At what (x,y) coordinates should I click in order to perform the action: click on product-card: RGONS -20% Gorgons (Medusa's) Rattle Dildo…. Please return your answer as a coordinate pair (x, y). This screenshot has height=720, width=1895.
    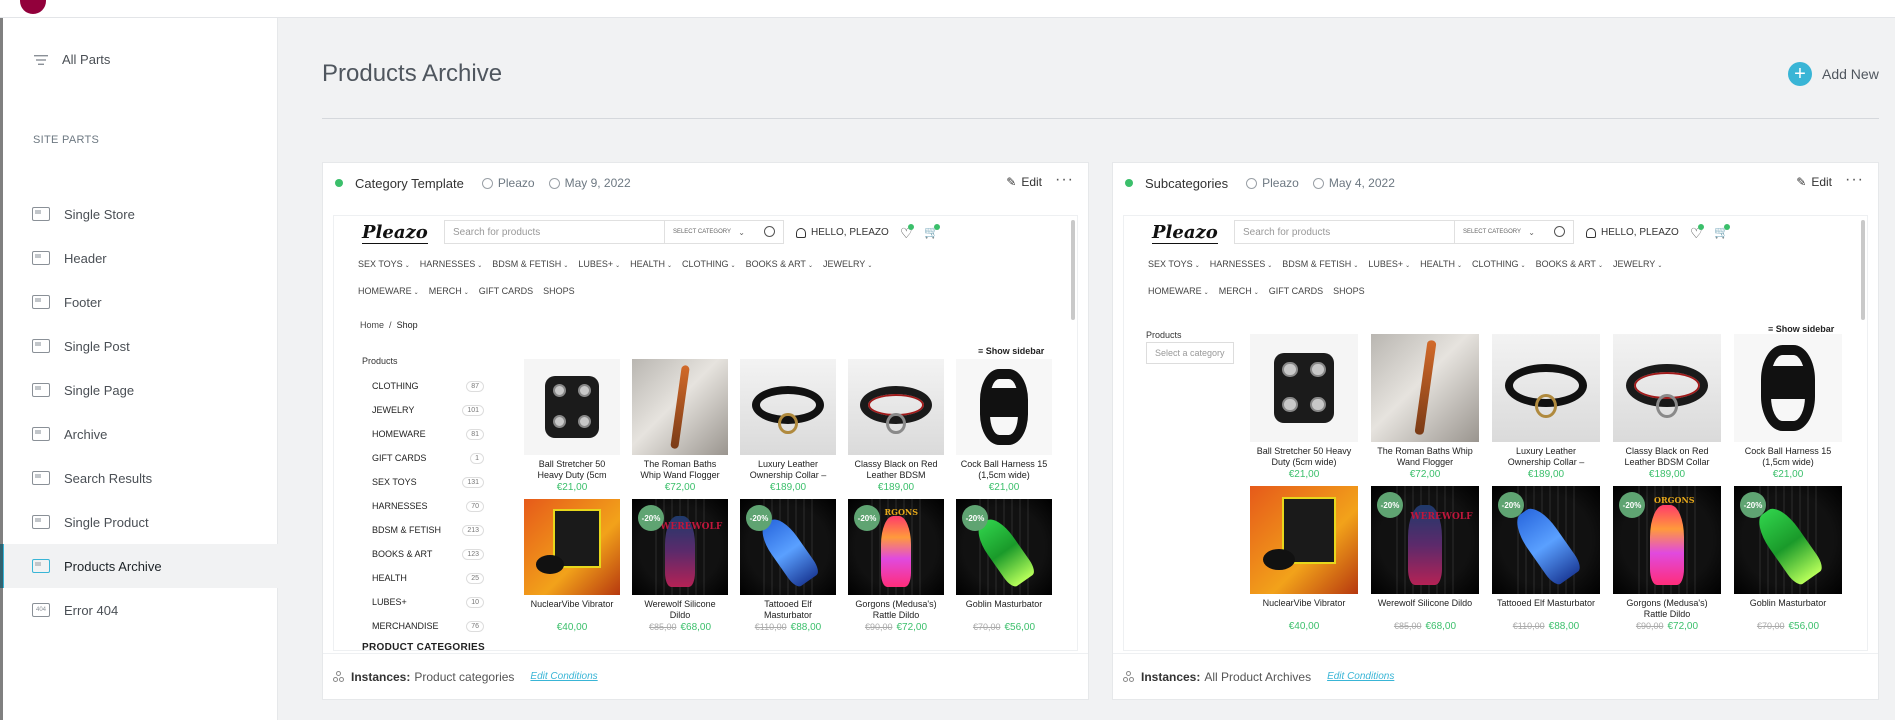
    Looking at the image, I should click on (896, 566).